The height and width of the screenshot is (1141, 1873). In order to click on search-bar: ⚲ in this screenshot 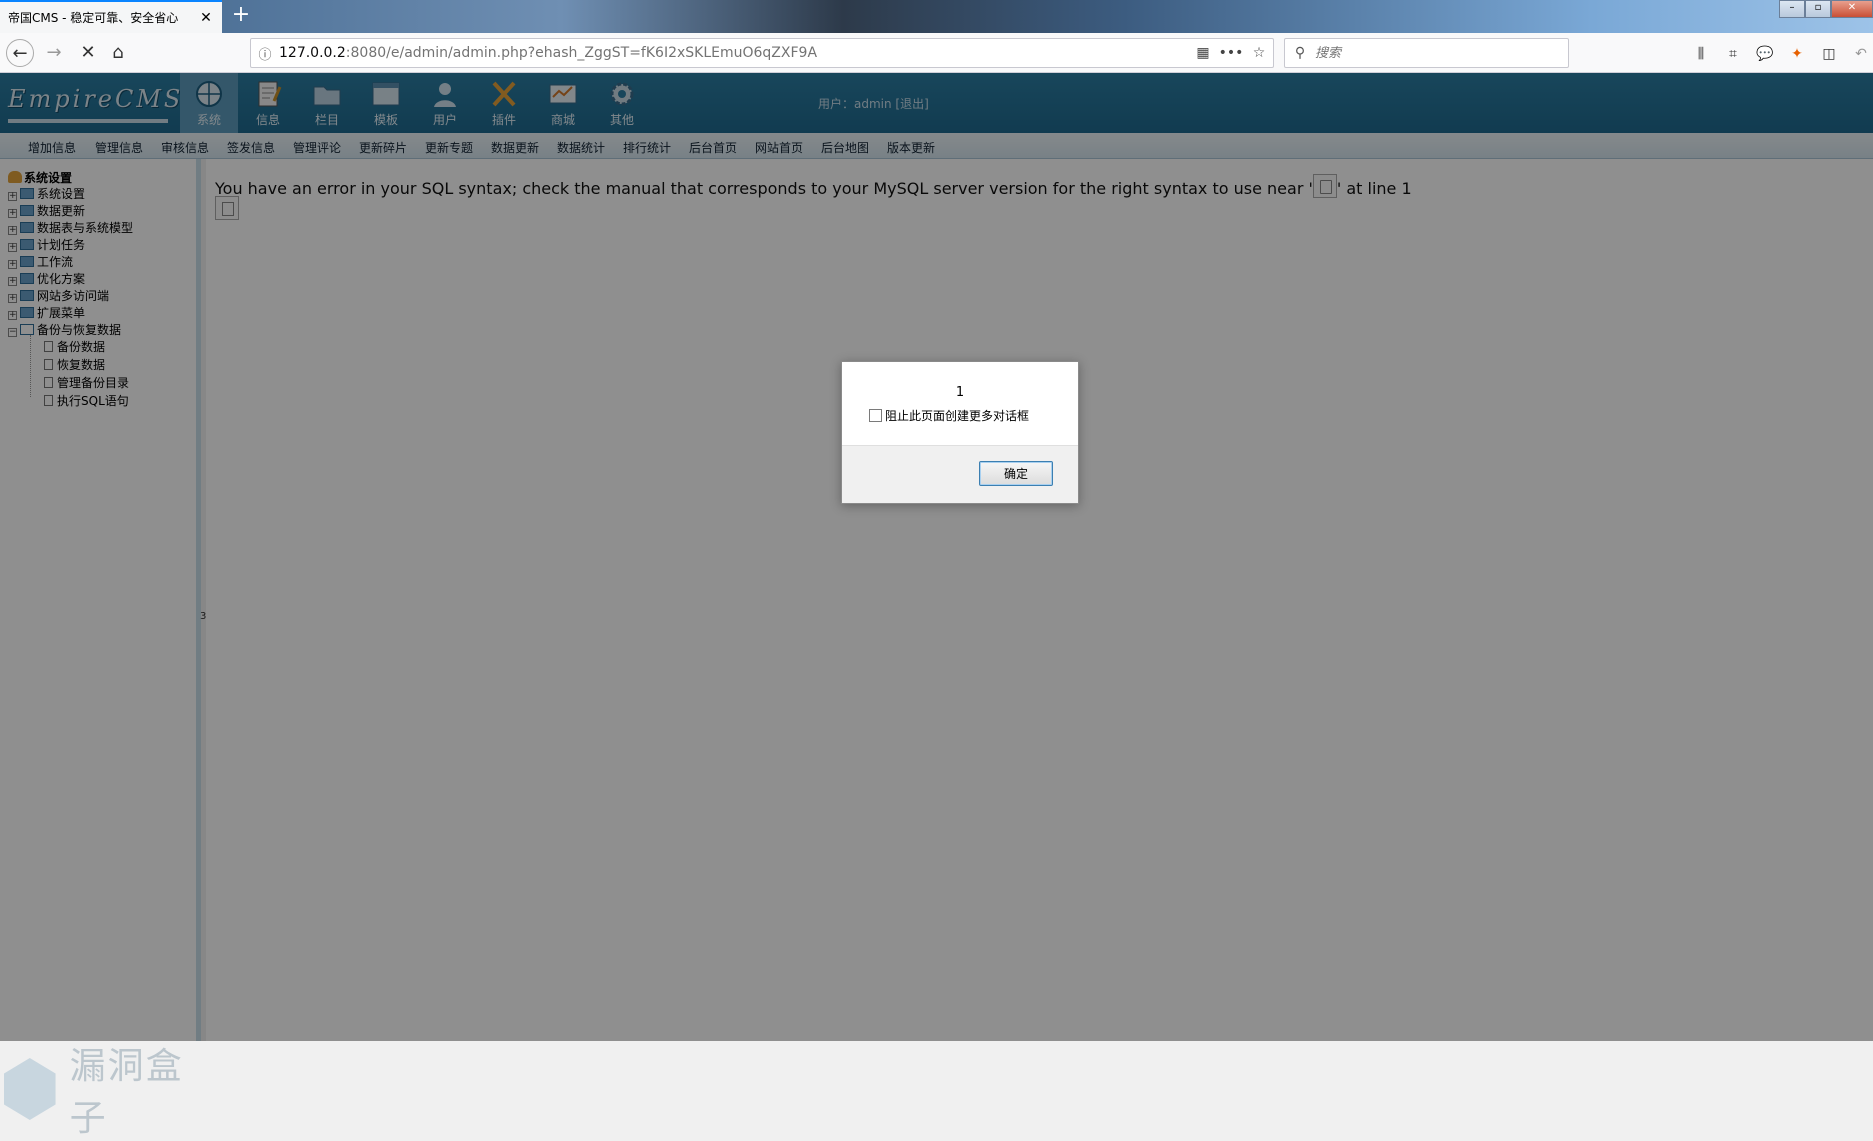, I will do `click(1426, 53)`.